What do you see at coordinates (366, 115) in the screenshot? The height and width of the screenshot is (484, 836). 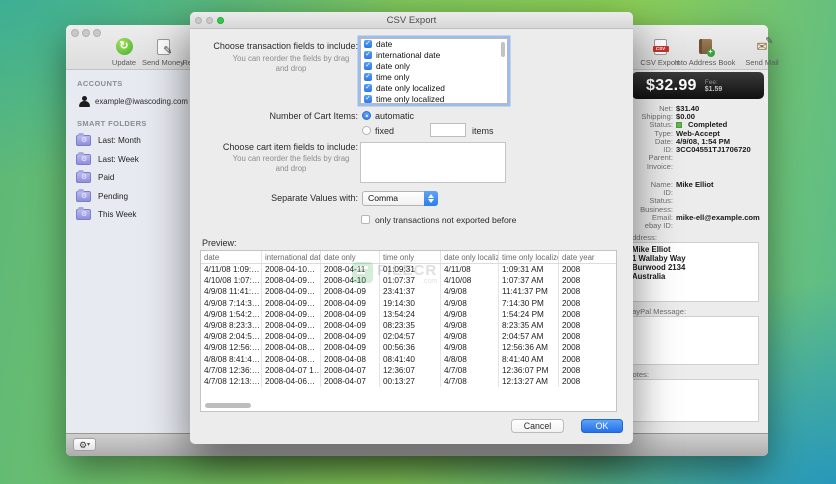 I see `automatic-radio` at bounding box center [366, 115].